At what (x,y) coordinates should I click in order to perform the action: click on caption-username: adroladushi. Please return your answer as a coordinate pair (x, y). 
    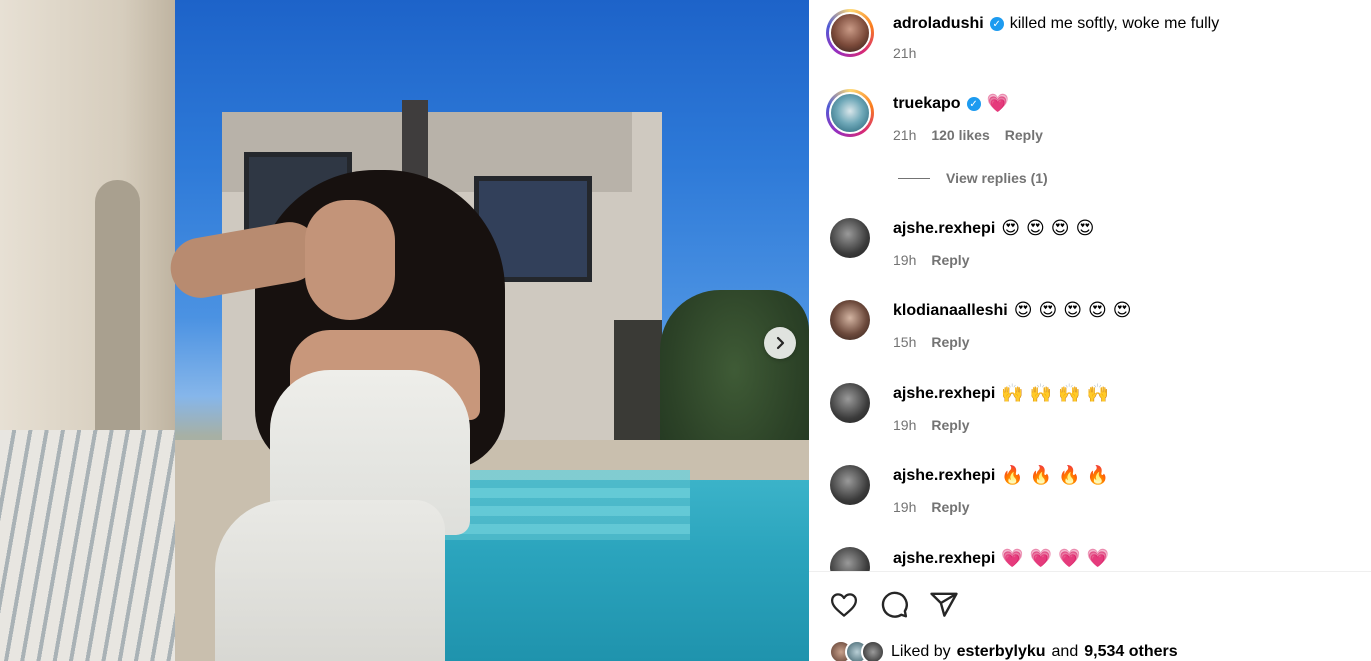
    Looking at the image, I should click on (938, 24).